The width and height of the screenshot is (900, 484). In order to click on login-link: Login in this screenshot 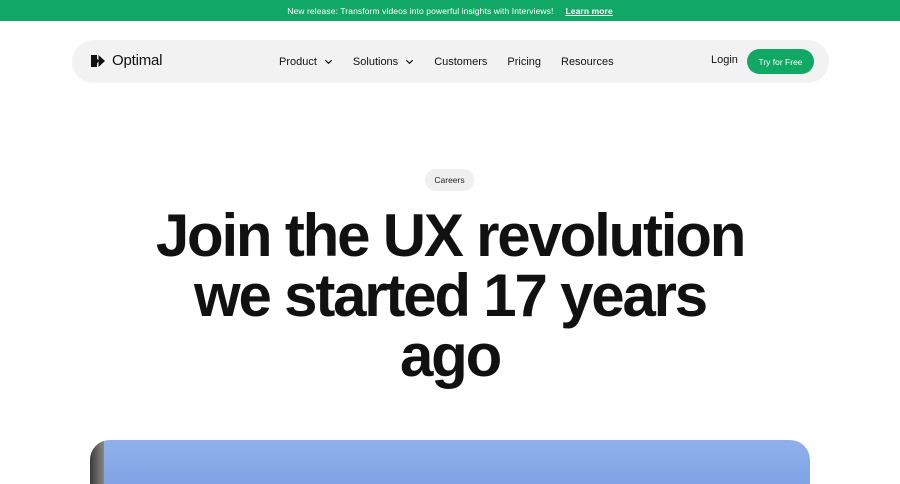, I will do `click(724, 60)`.